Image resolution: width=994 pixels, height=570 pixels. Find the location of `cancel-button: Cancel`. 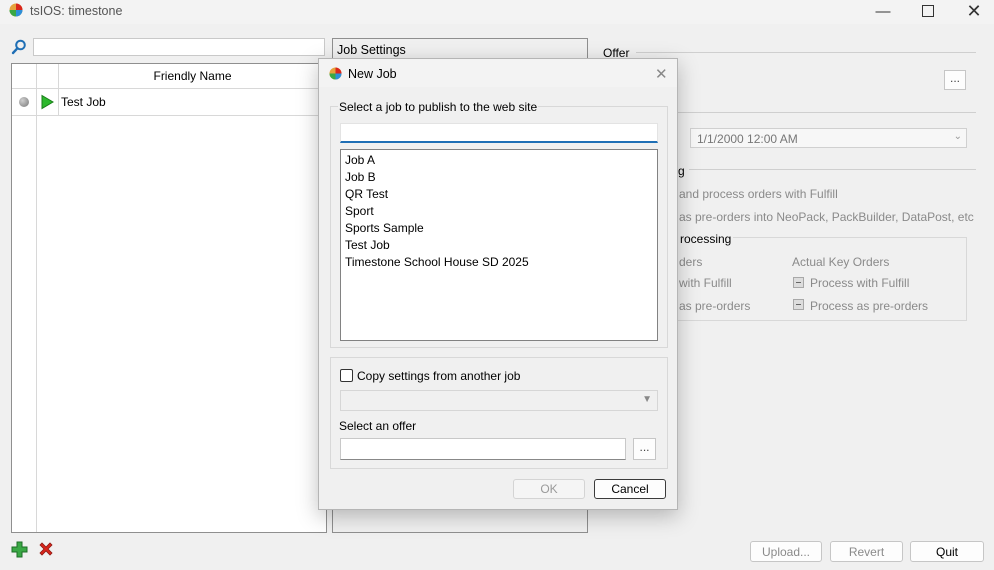

cancel-button: Cancel is located at coordinates (630, 489).